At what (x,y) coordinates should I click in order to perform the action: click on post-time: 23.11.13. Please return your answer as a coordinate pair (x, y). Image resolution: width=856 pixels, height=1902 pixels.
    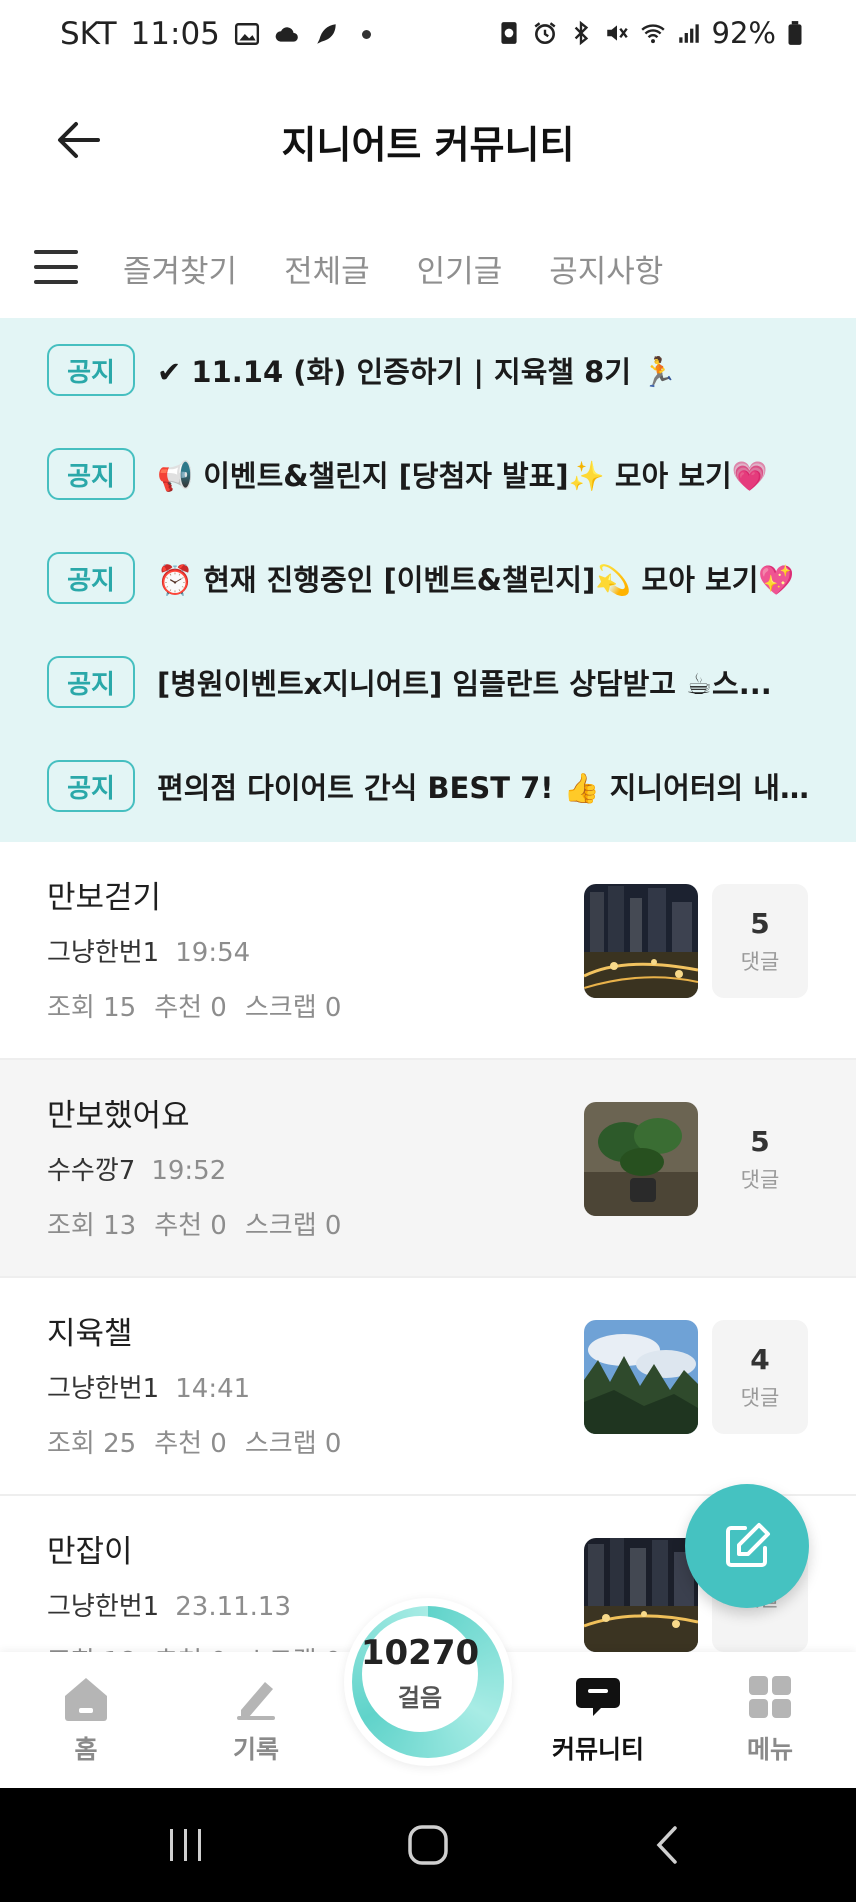
    Looking at the image, I should click on (233, 1607).